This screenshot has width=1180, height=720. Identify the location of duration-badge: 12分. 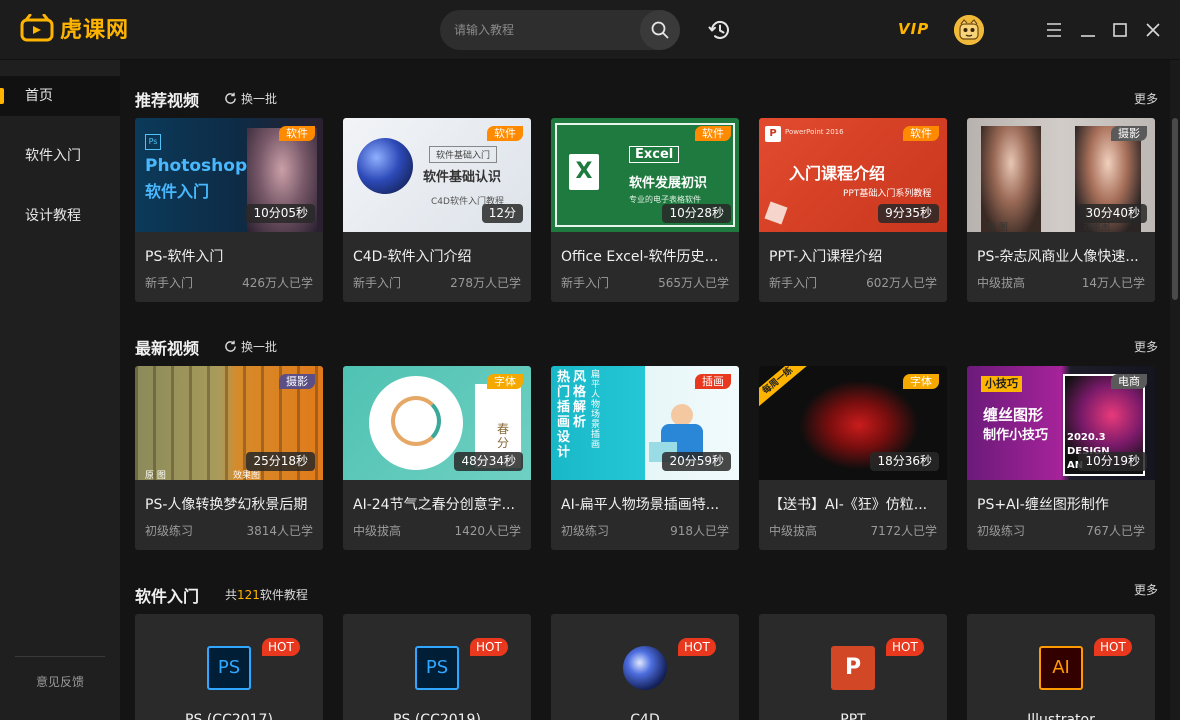
(502, 213).